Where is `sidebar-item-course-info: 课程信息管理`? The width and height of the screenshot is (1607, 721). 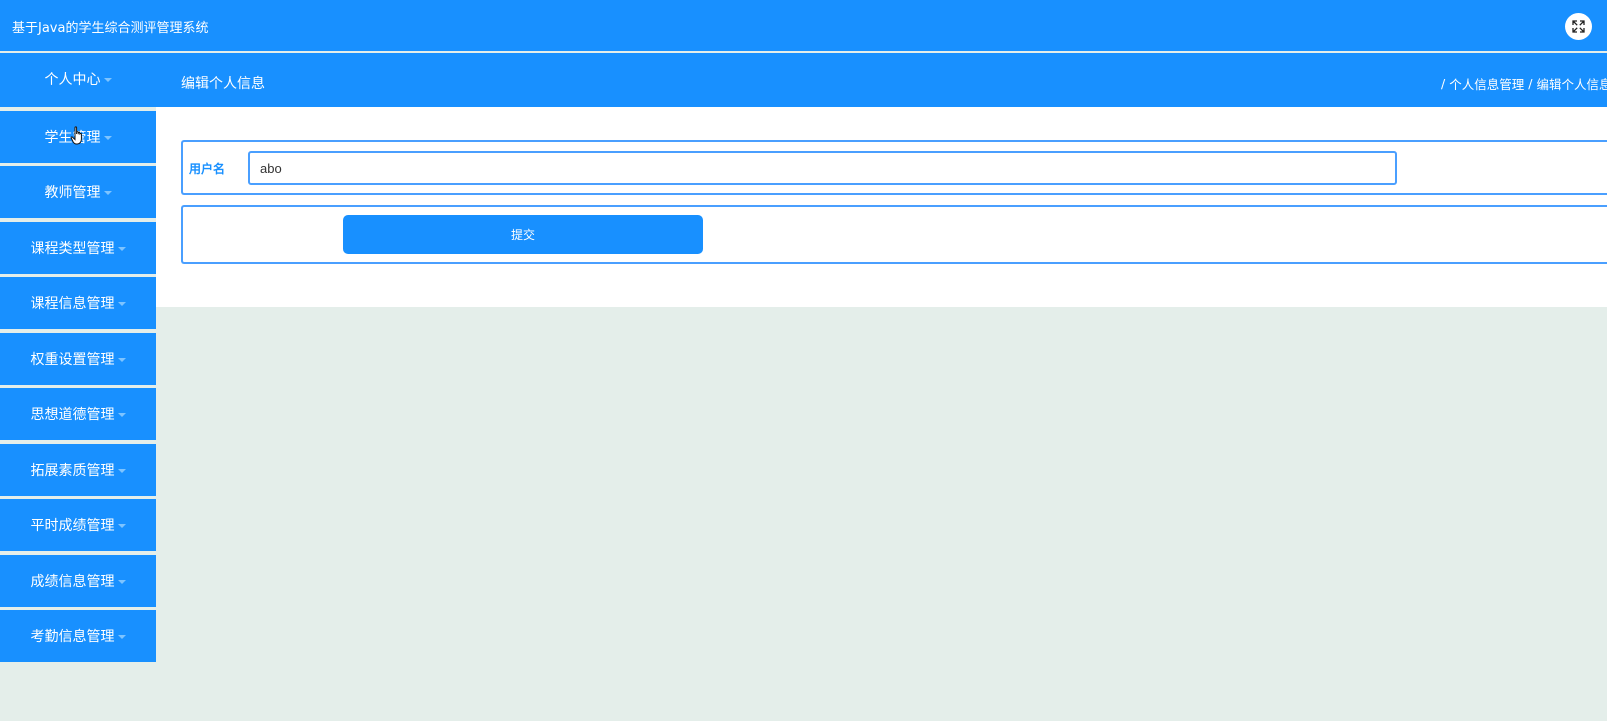
sidebar-item-course-info: 课程信息管理 is located at coordinates (78, 303).